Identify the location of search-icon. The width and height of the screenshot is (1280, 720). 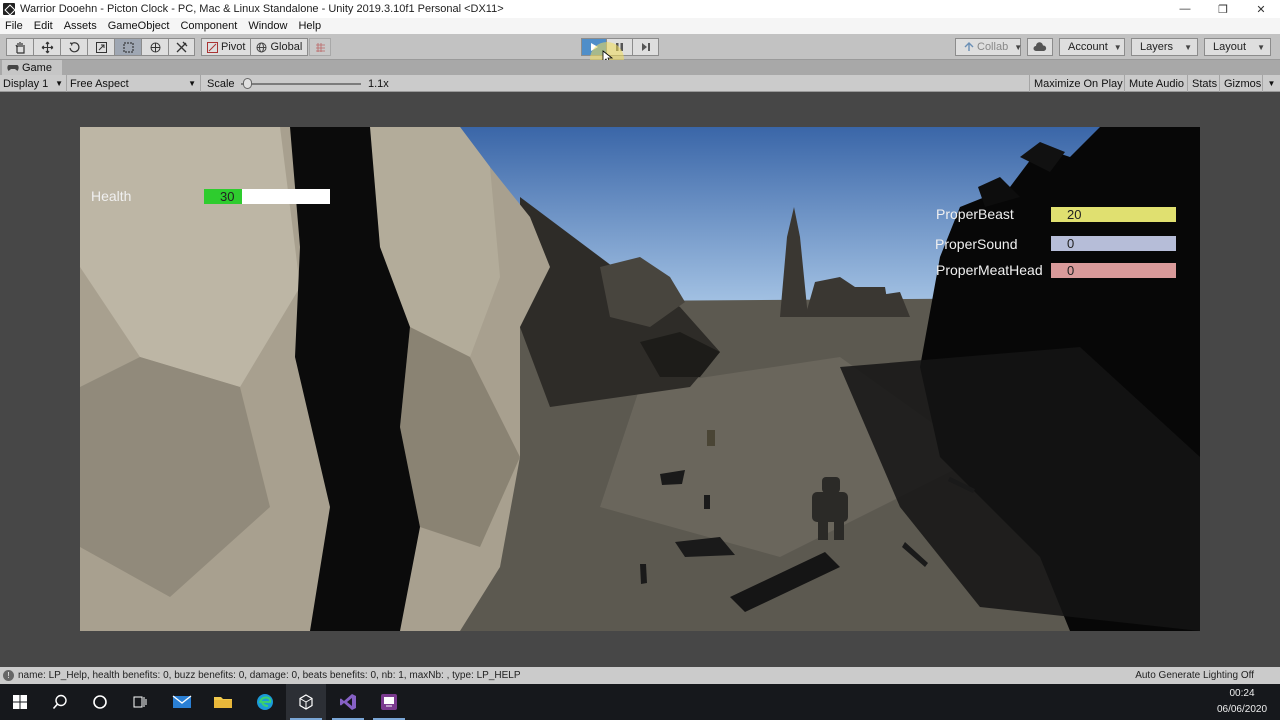
(59, 702).